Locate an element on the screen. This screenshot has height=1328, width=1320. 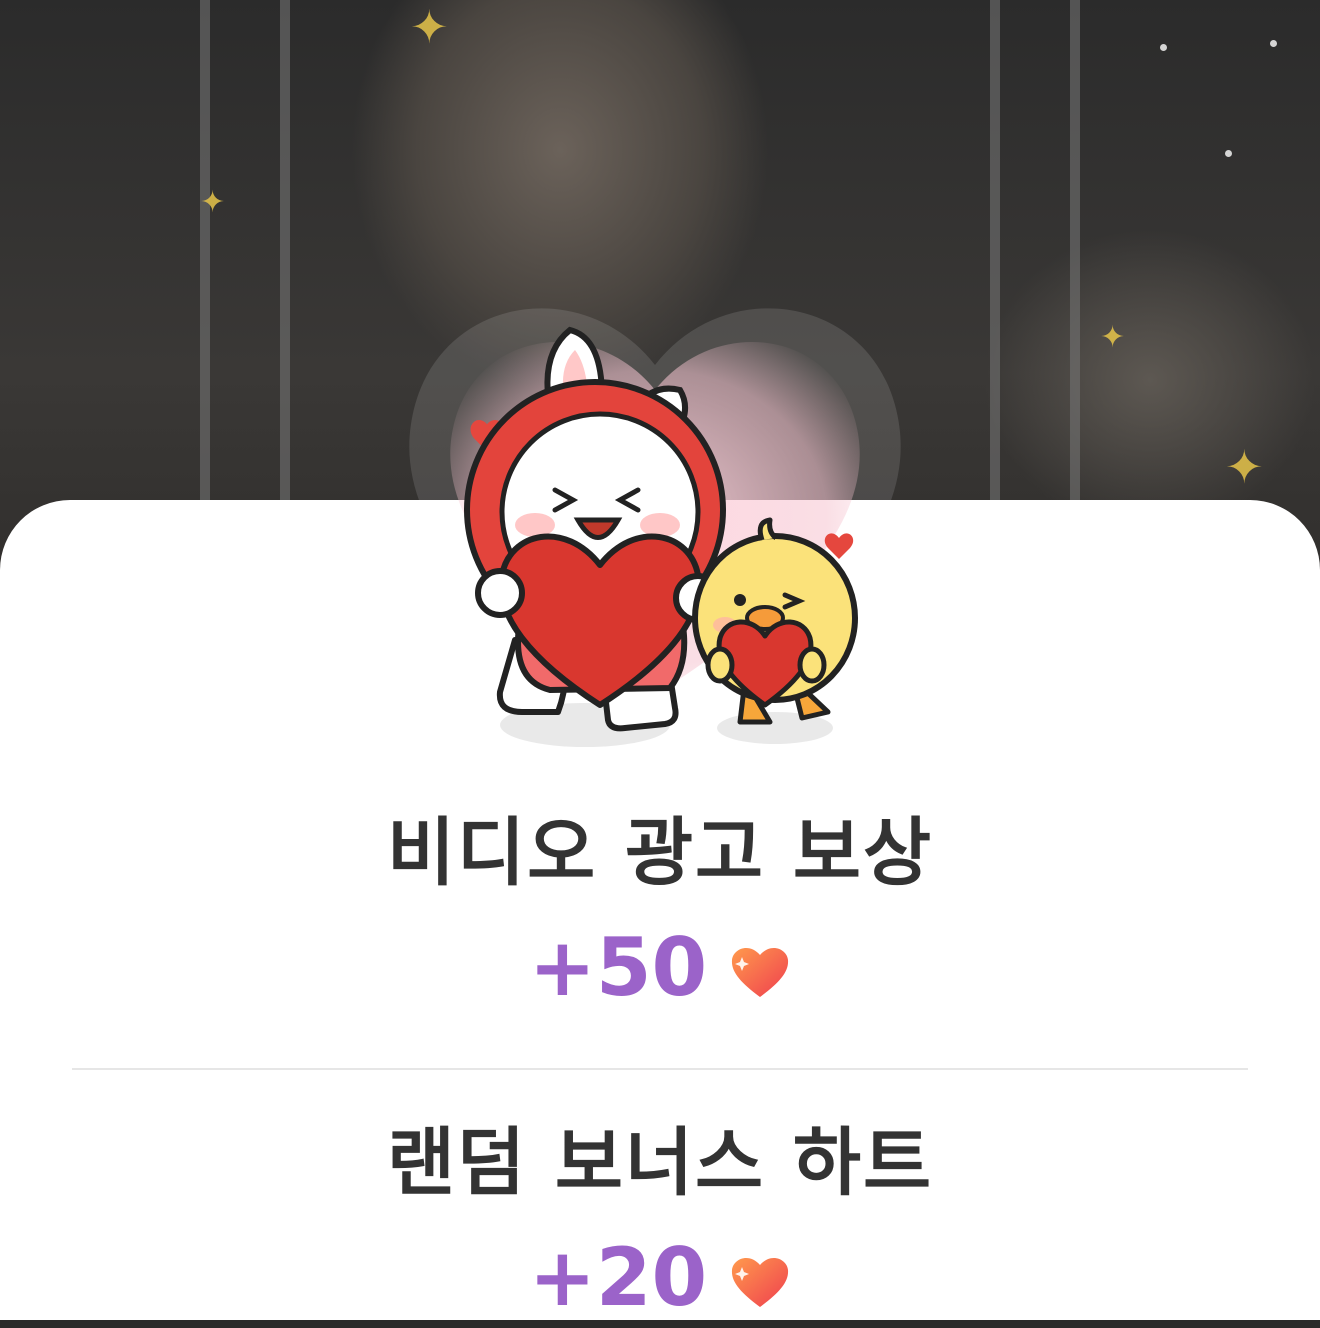
reward-amount: +50 is located at coordinates (660, 968).